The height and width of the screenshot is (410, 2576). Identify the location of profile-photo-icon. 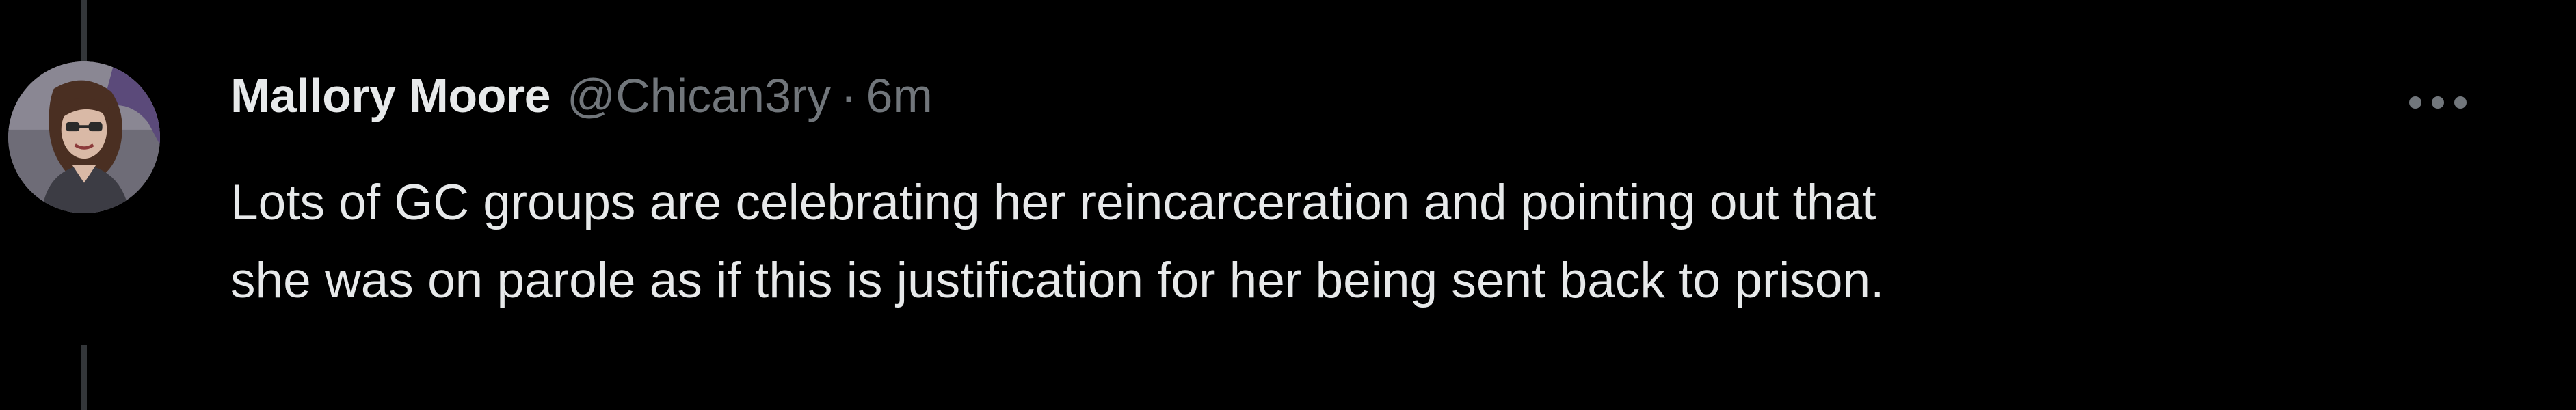
(84, 137).